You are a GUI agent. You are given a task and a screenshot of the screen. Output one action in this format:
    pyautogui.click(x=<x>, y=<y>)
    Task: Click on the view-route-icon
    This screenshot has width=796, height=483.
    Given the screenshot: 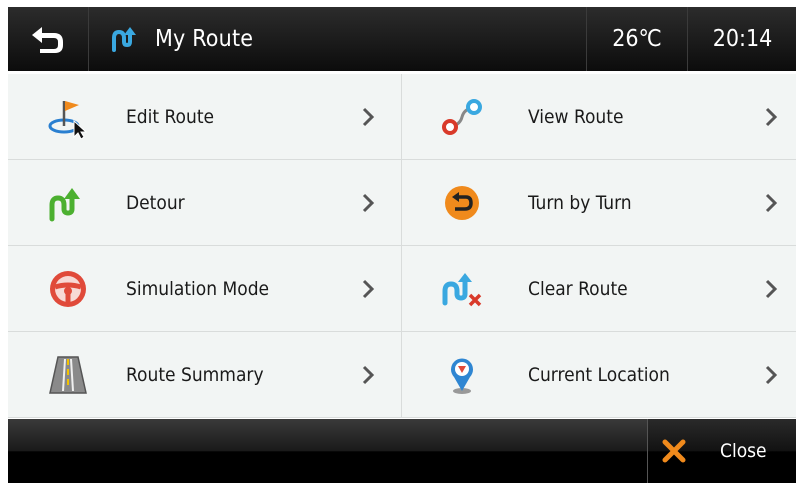 What is the action you would take?
    pyautogui.click(x=462, y=117)
    